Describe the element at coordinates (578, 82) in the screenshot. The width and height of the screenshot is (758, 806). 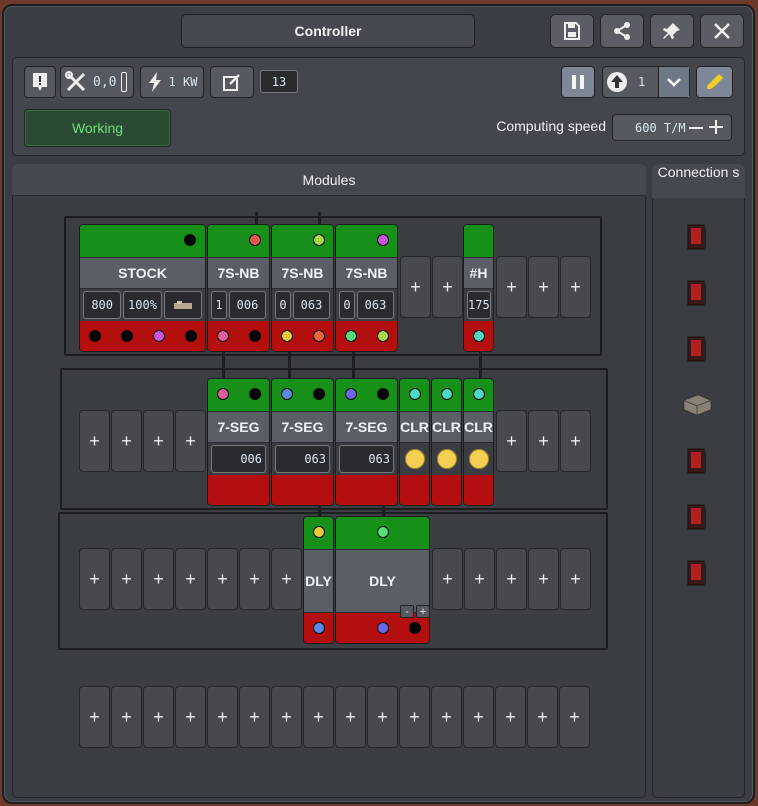
I see `pause-button` at that location.